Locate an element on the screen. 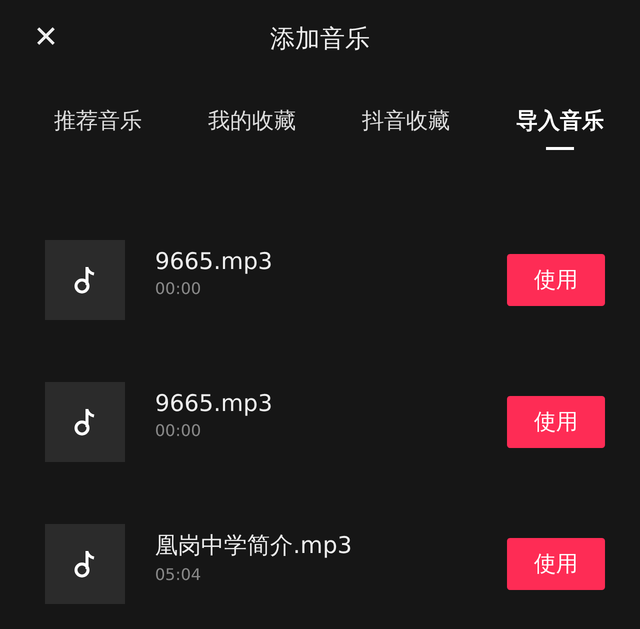  close-button: ✕ is located at coordinates (46, 38).